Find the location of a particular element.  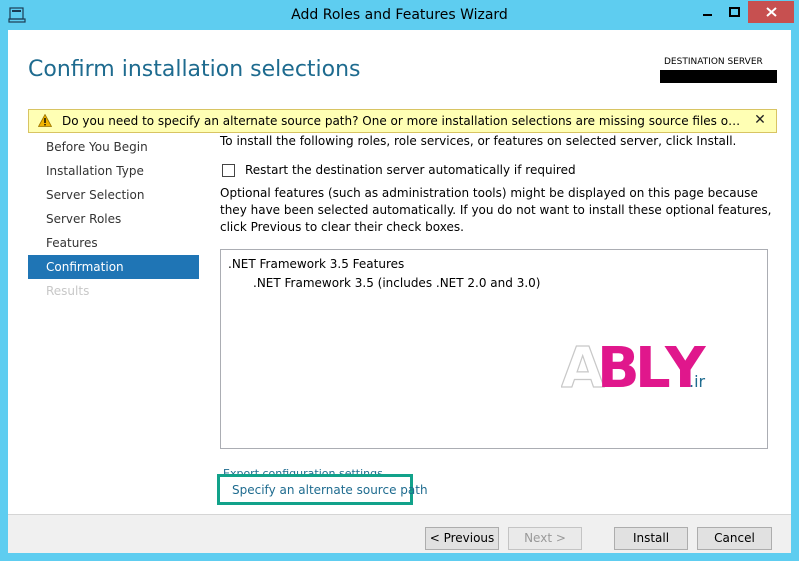

selection-item: .NET Framework 3.5 Features is located at coordinates (316, 264).